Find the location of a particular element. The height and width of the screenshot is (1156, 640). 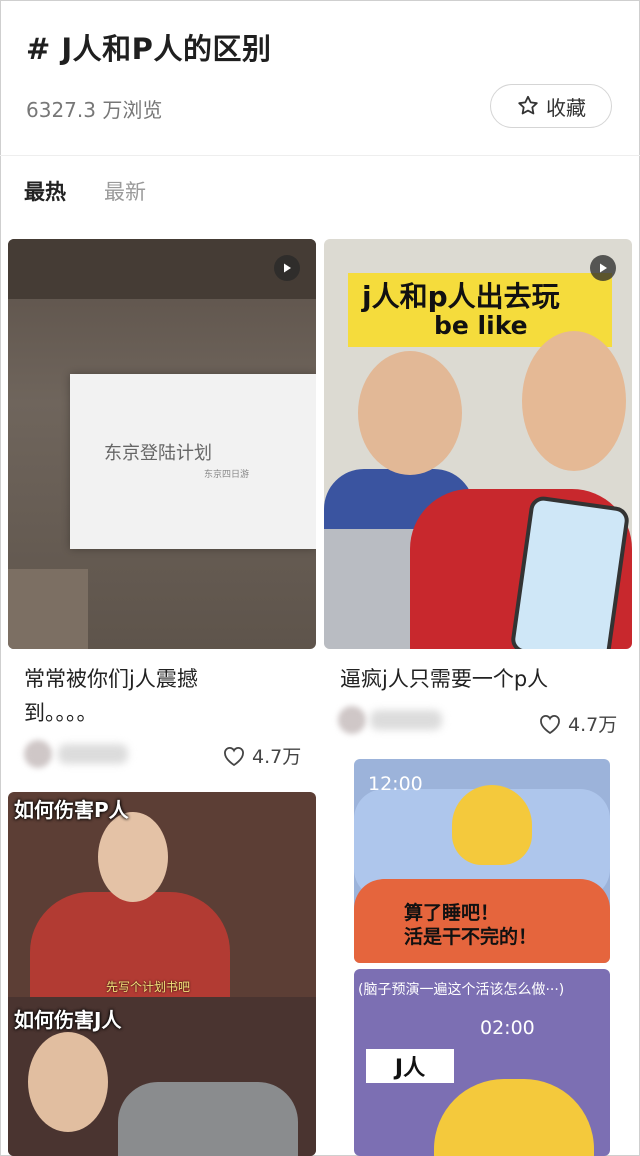

clock-time: 12:00 is located at coordinates (395, 784).